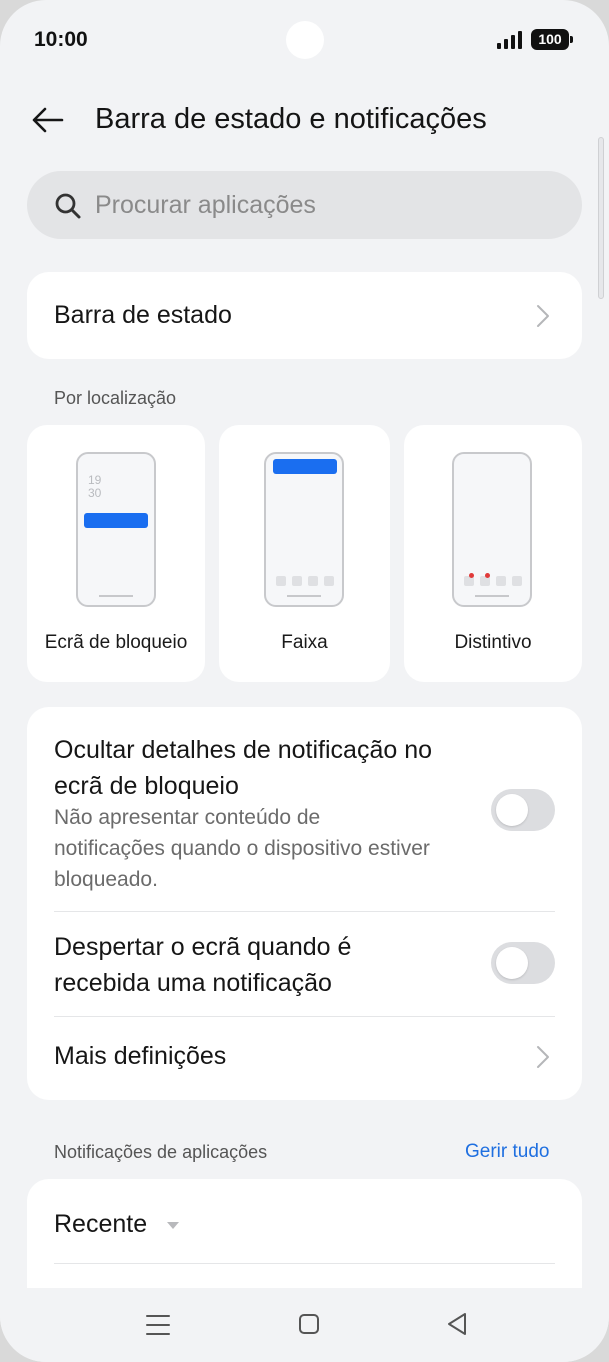 Image resolution: width=609 pixels, height=1362 pixels. What do you see at coordinates (325, 205) in the screenshot?
I see `search-input` at bounding box center [325, 205].